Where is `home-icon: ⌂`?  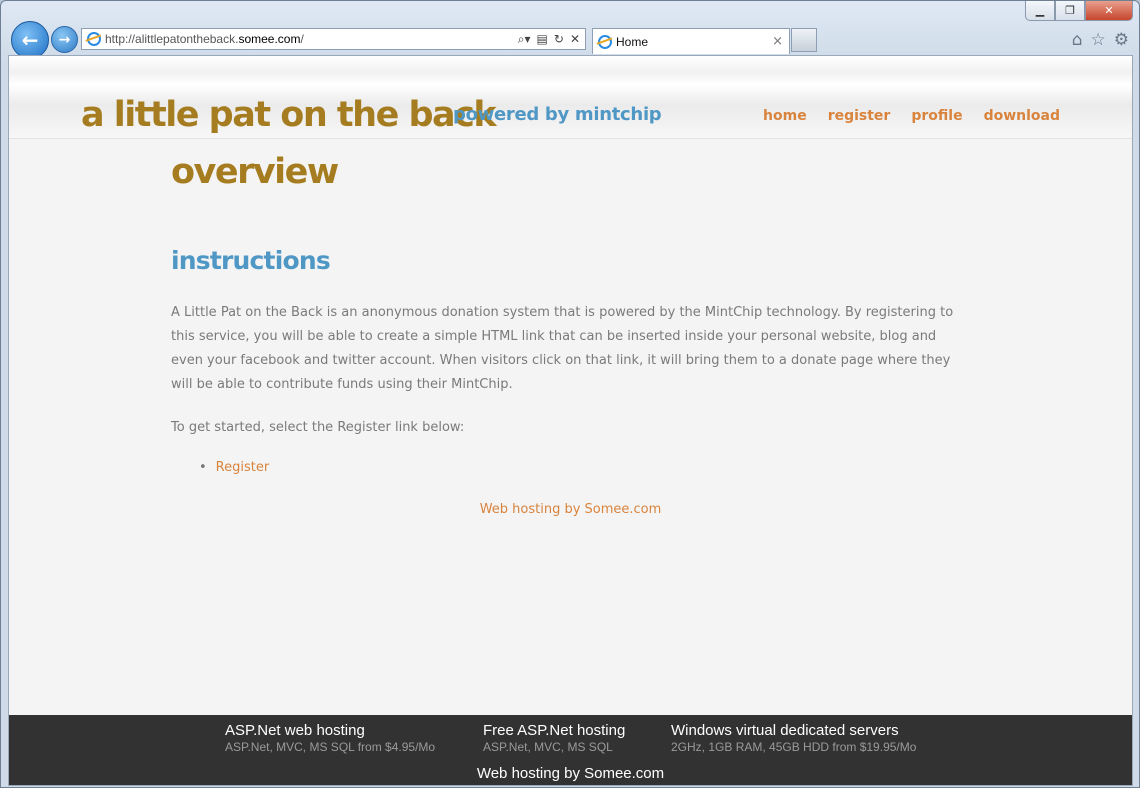 home-icon: ⌂ is located at coordinates (1077, 40).